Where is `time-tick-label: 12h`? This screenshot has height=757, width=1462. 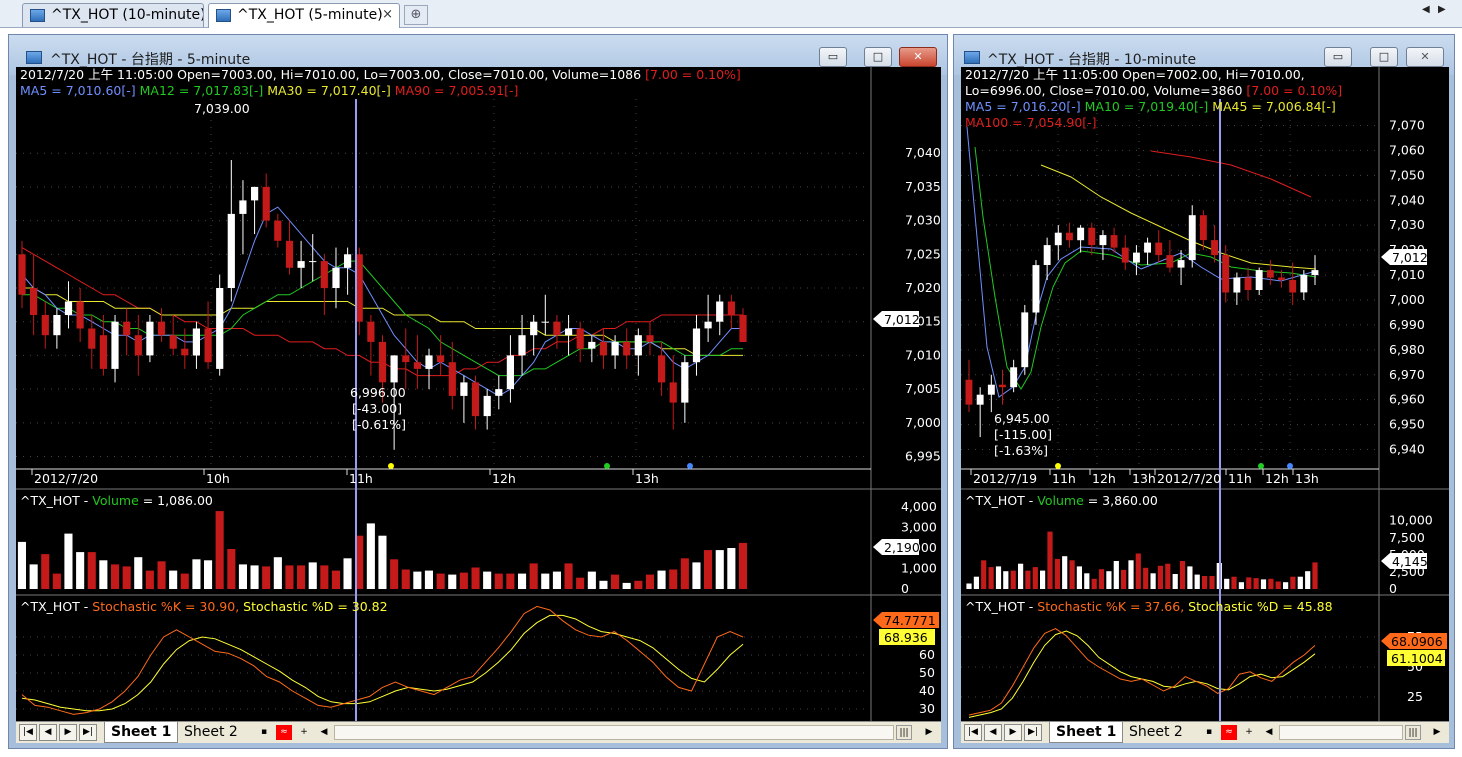
time-tick-label: 12h is located at coordinates (504, 478).